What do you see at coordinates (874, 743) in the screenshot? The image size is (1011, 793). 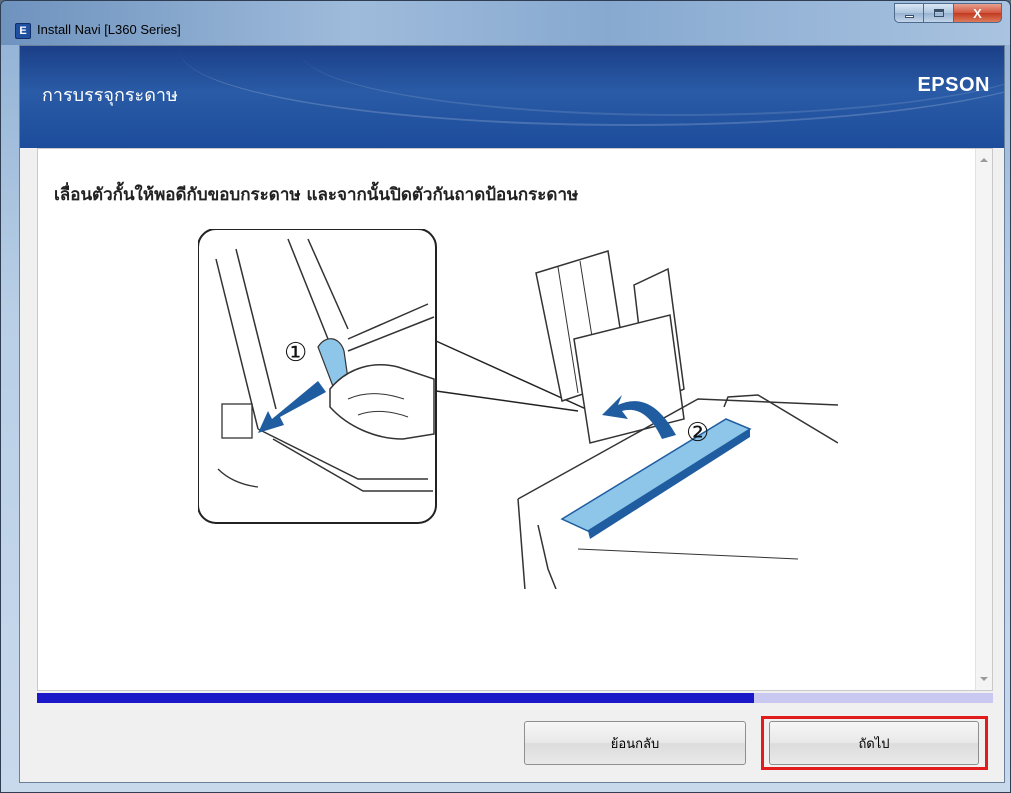 I see `next-button: ถัดไป` at bounding box center [874, 743].